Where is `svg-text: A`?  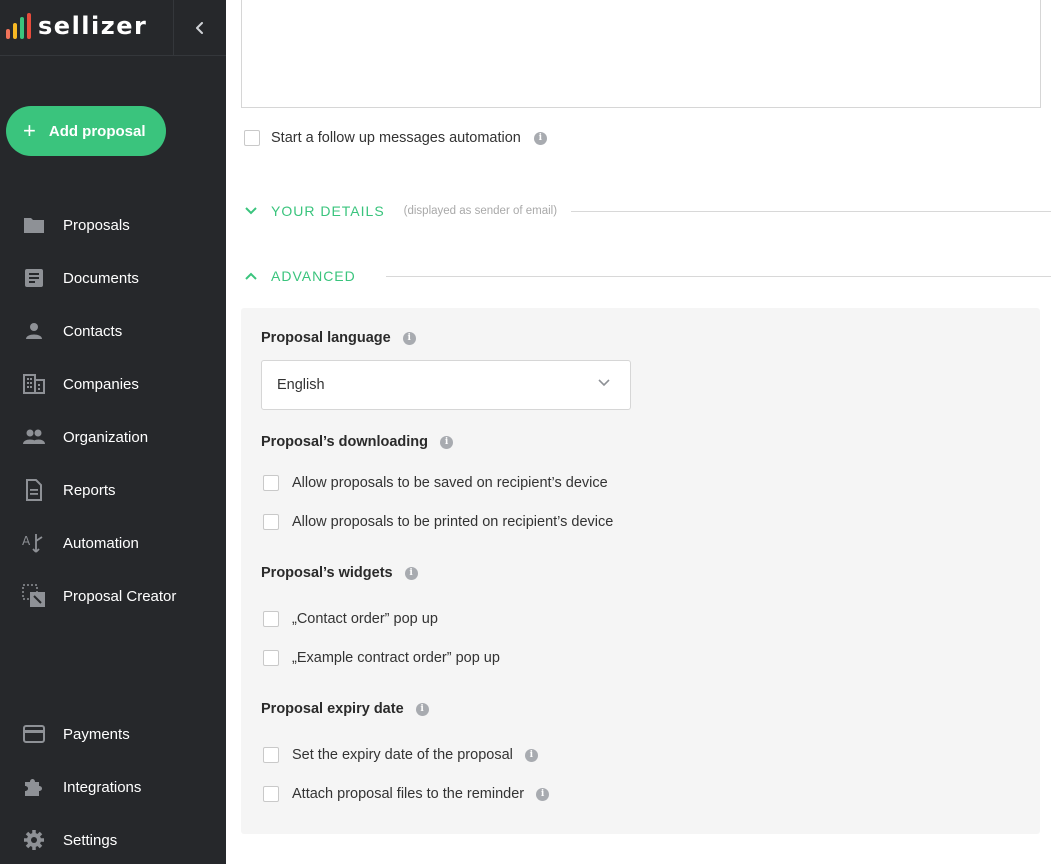
svg-text: A is located at coordinates (26, 541).